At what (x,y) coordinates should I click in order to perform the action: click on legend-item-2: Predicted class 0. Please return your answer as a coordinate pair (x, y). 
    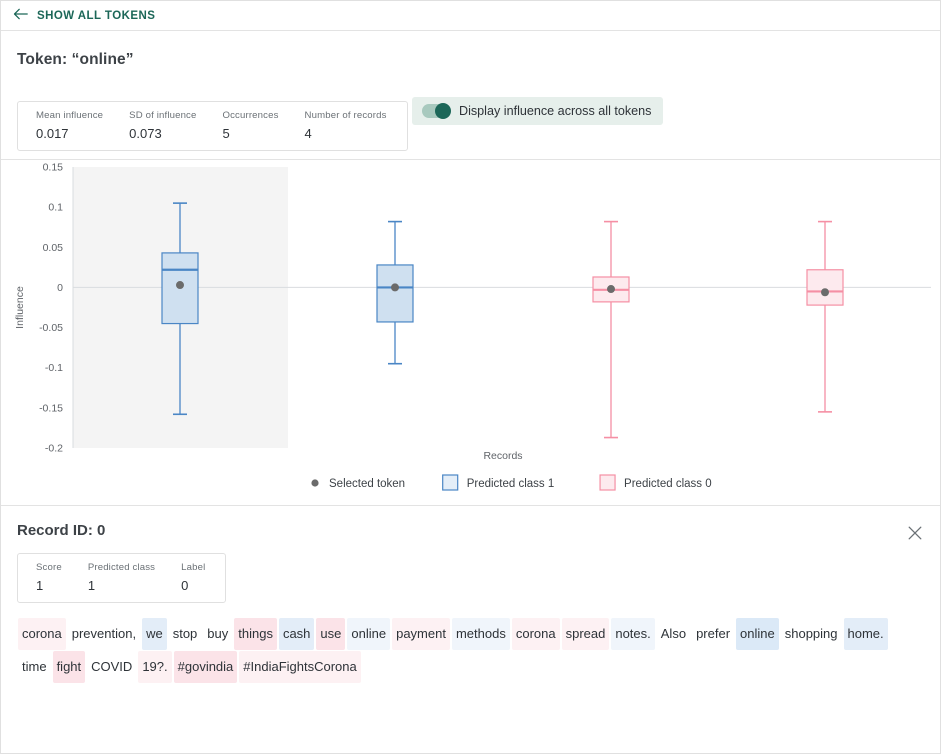
    Looking at the image, I should click on (655, 482).